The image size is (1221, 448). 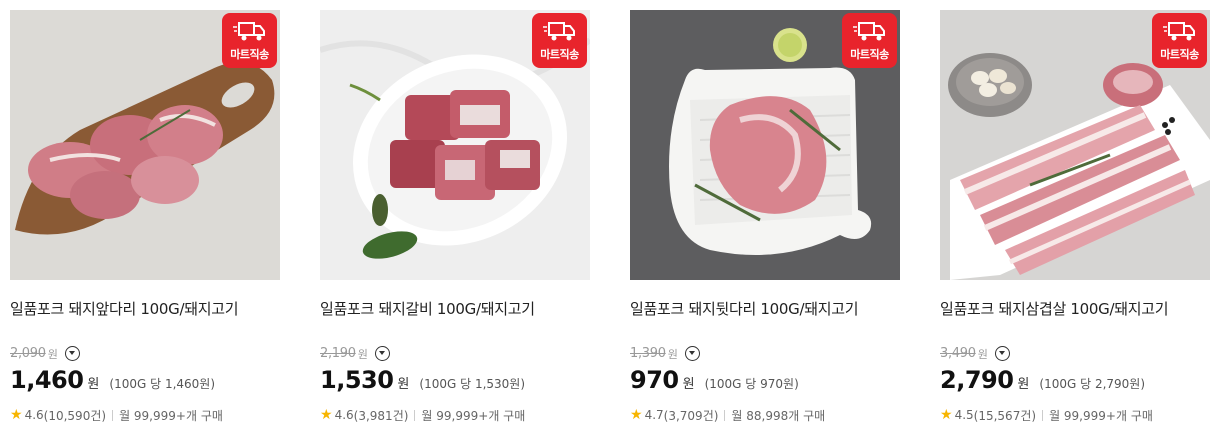 I want to click on rating-row: ★ 4.6 (3,981건) 월 99,999+개 구매, so click(x=422, y=415).